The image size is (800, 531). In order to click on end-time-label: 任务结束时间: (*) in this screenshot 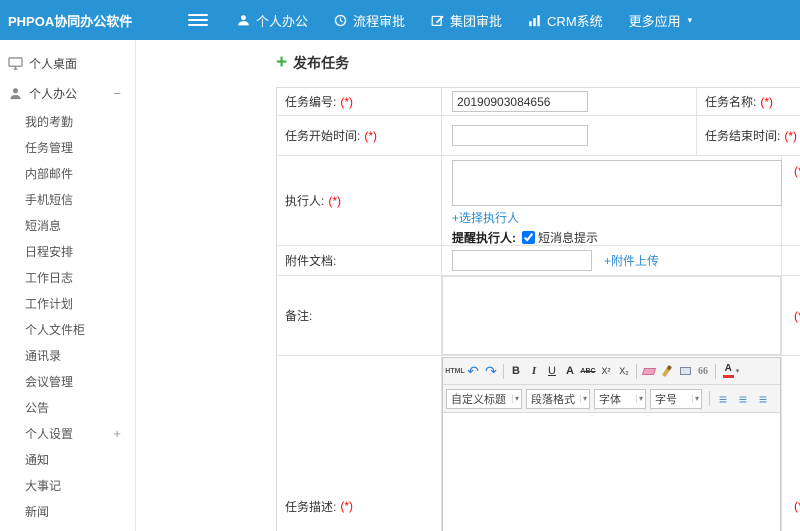, I will do `click(748, 135)`.